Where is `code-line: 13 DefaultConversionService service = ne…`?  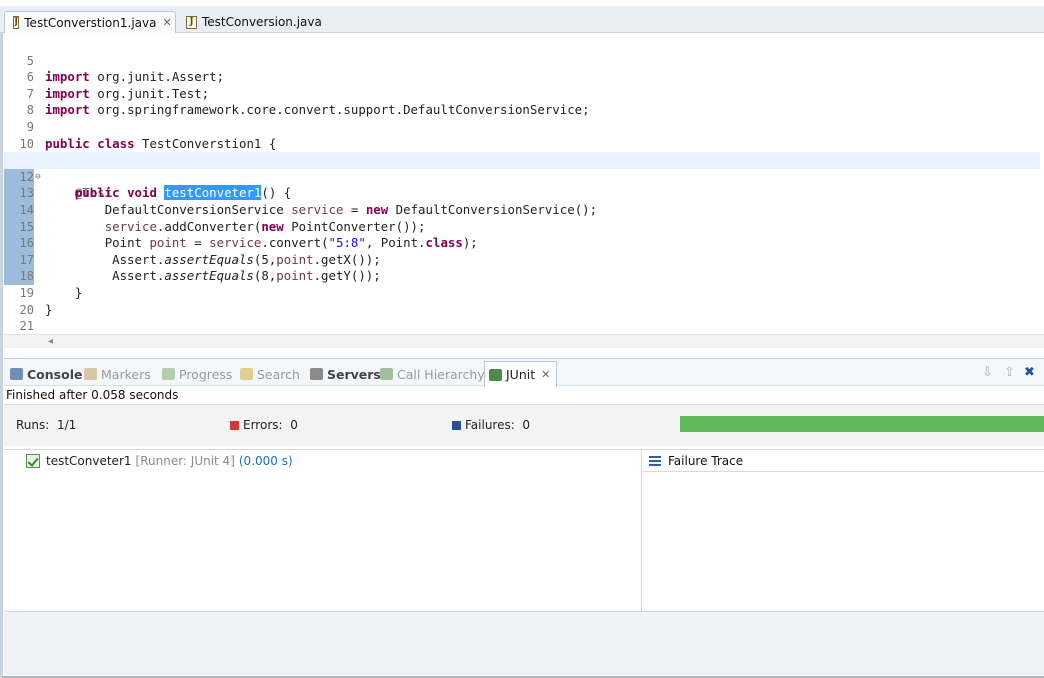 code-line: 13 DefaultConversionService service = ne… is located at coordinates (522, 193).